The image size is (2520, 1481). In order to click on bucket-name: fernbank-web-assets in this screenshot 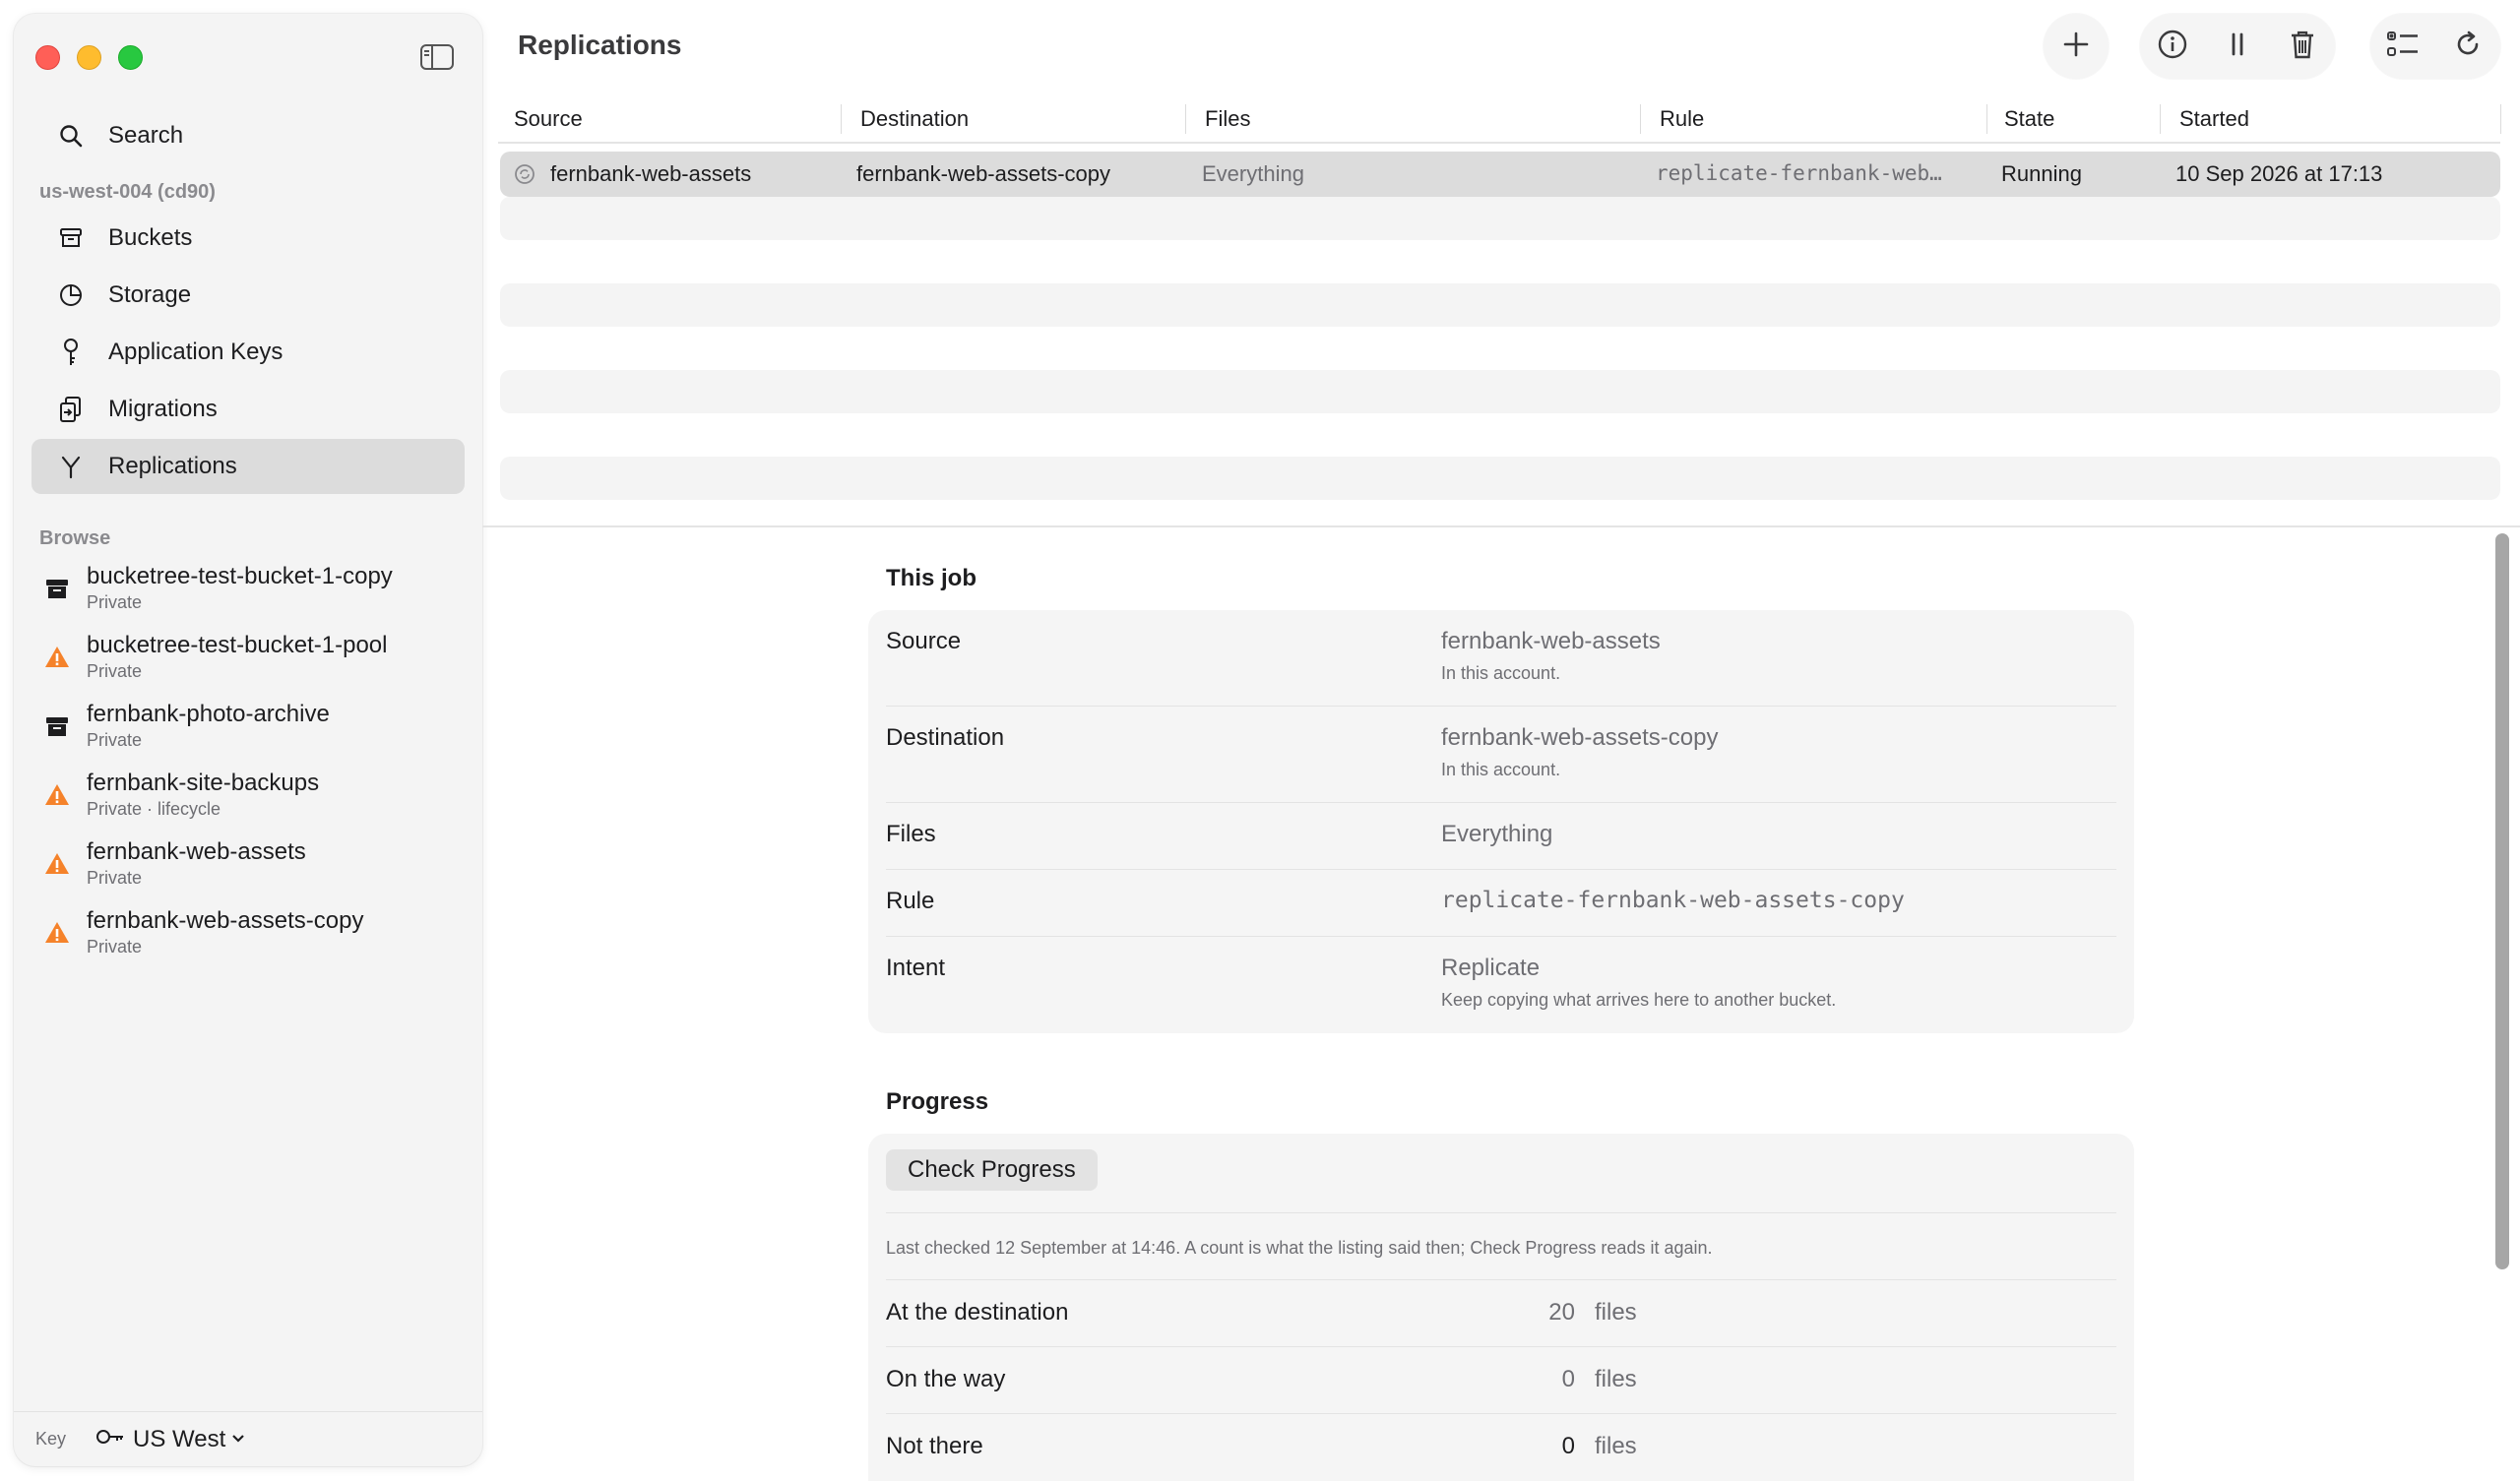, I will do `click(196, 851)`.